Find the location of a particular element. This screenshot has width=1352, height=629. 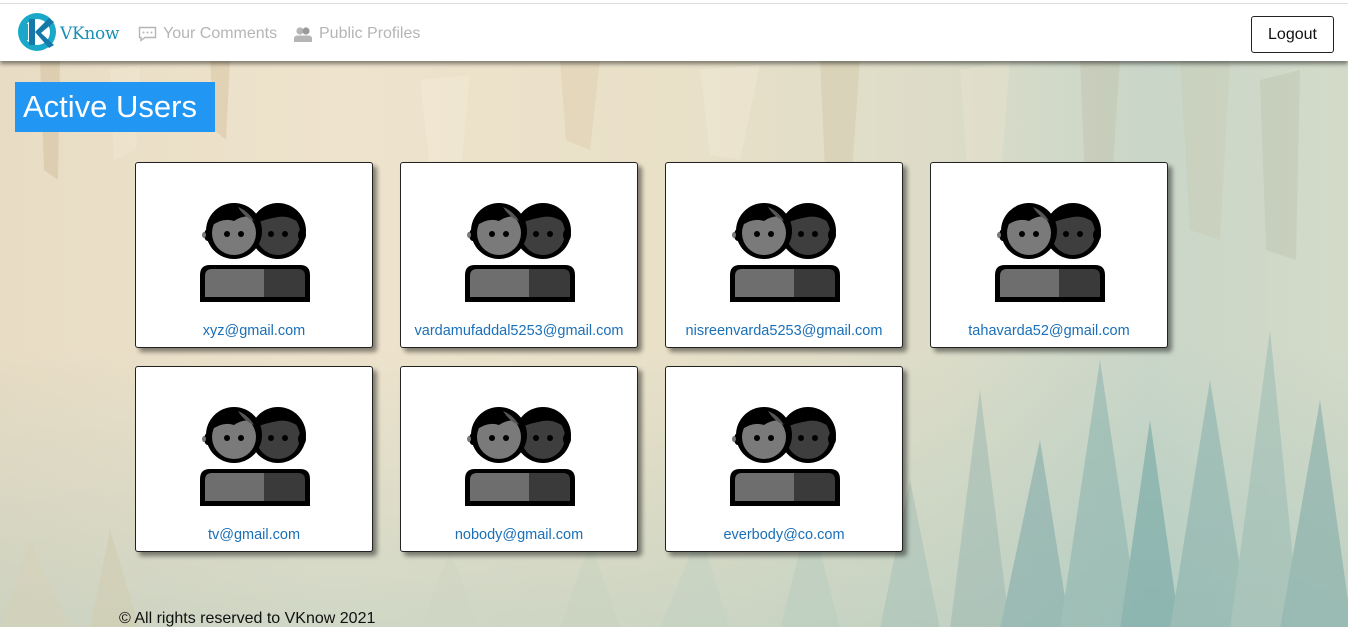

brand-name: VKnow is located at coordinates (90, 34).